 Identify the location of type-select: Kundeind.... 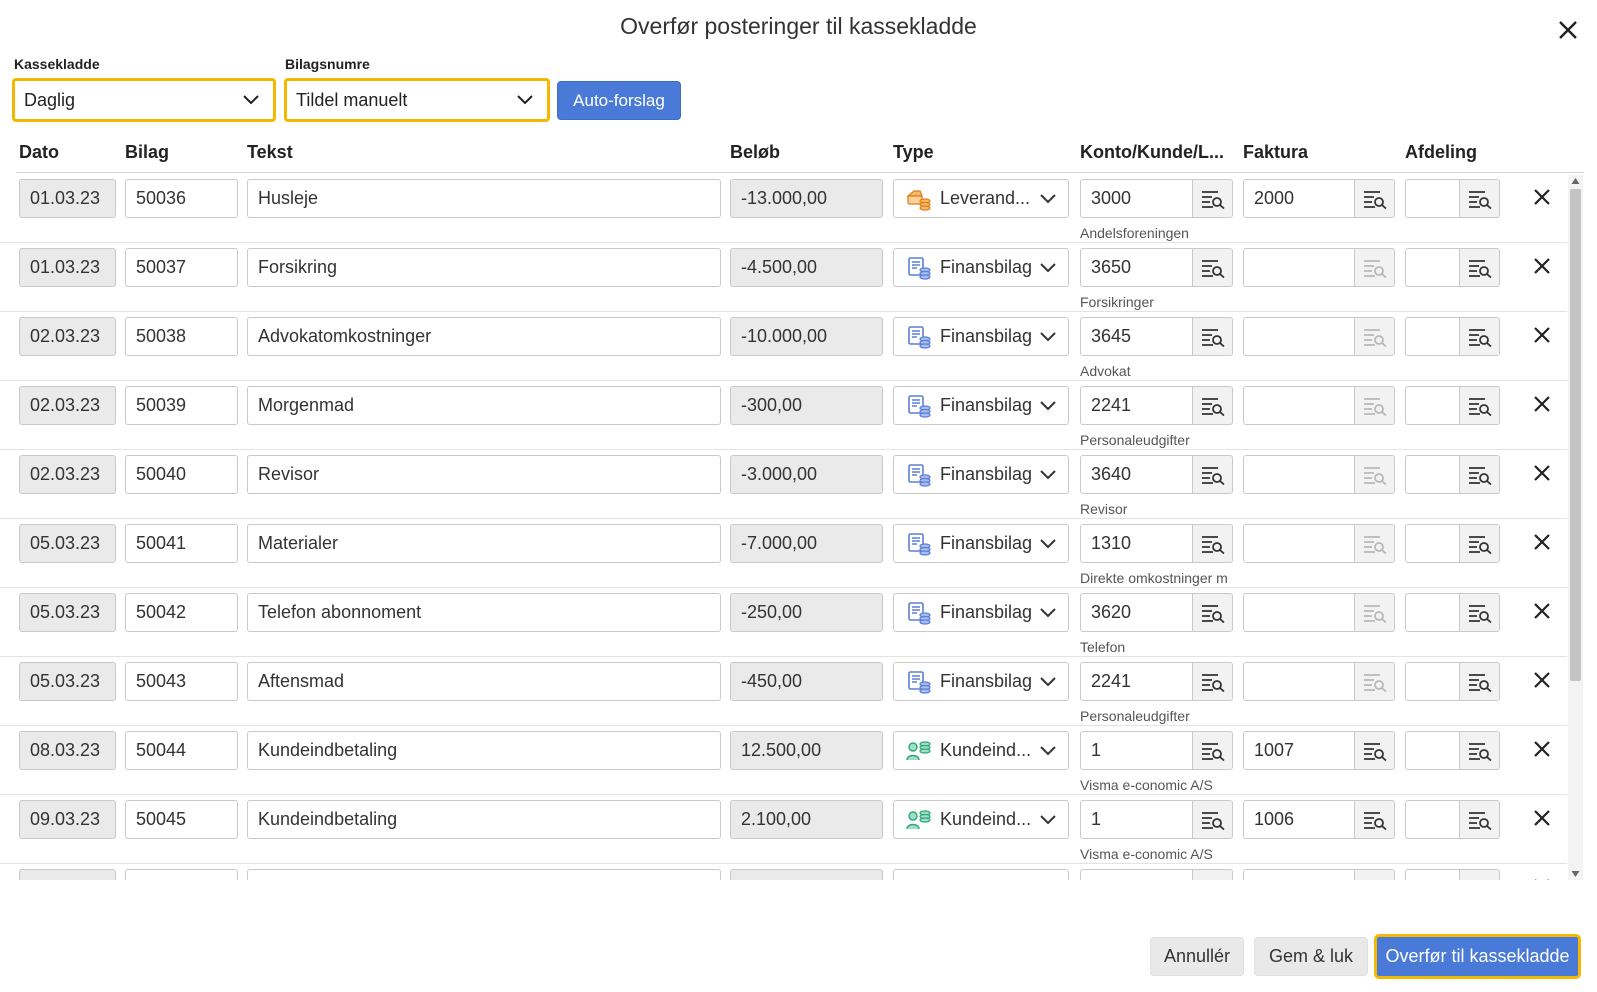
(981, 750).